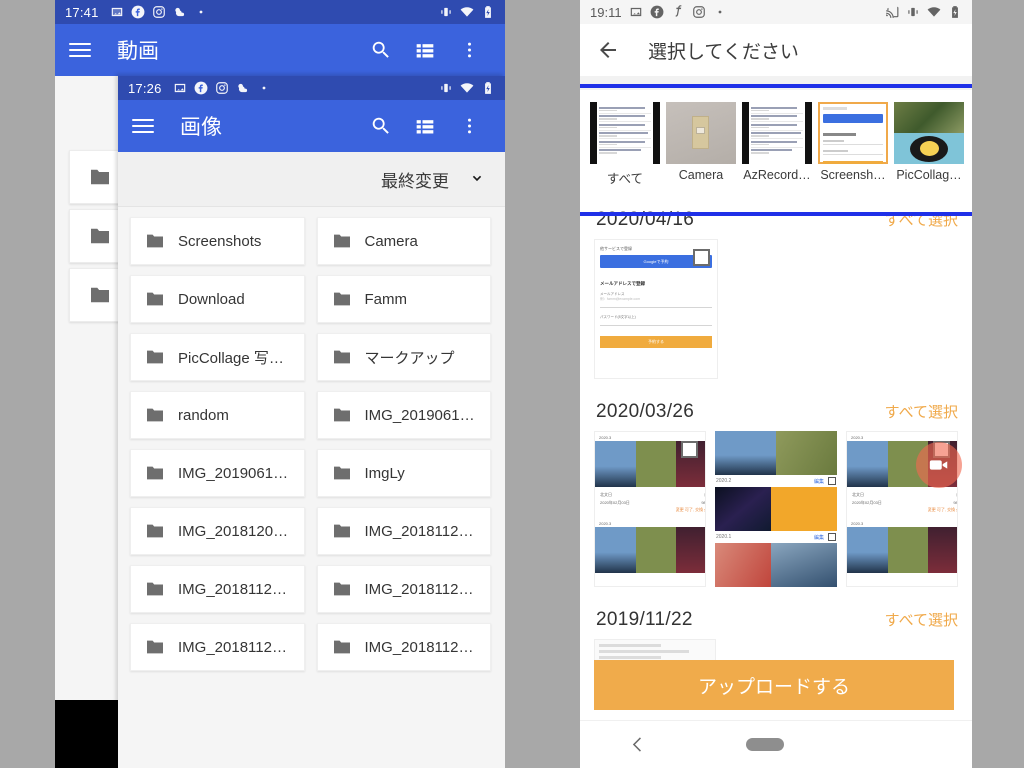 The width and height of the screenshot is (1024, 768). Describe the element at coordinates (608, 50) in the screenshot. I see `back-arrow-icon` at that location.